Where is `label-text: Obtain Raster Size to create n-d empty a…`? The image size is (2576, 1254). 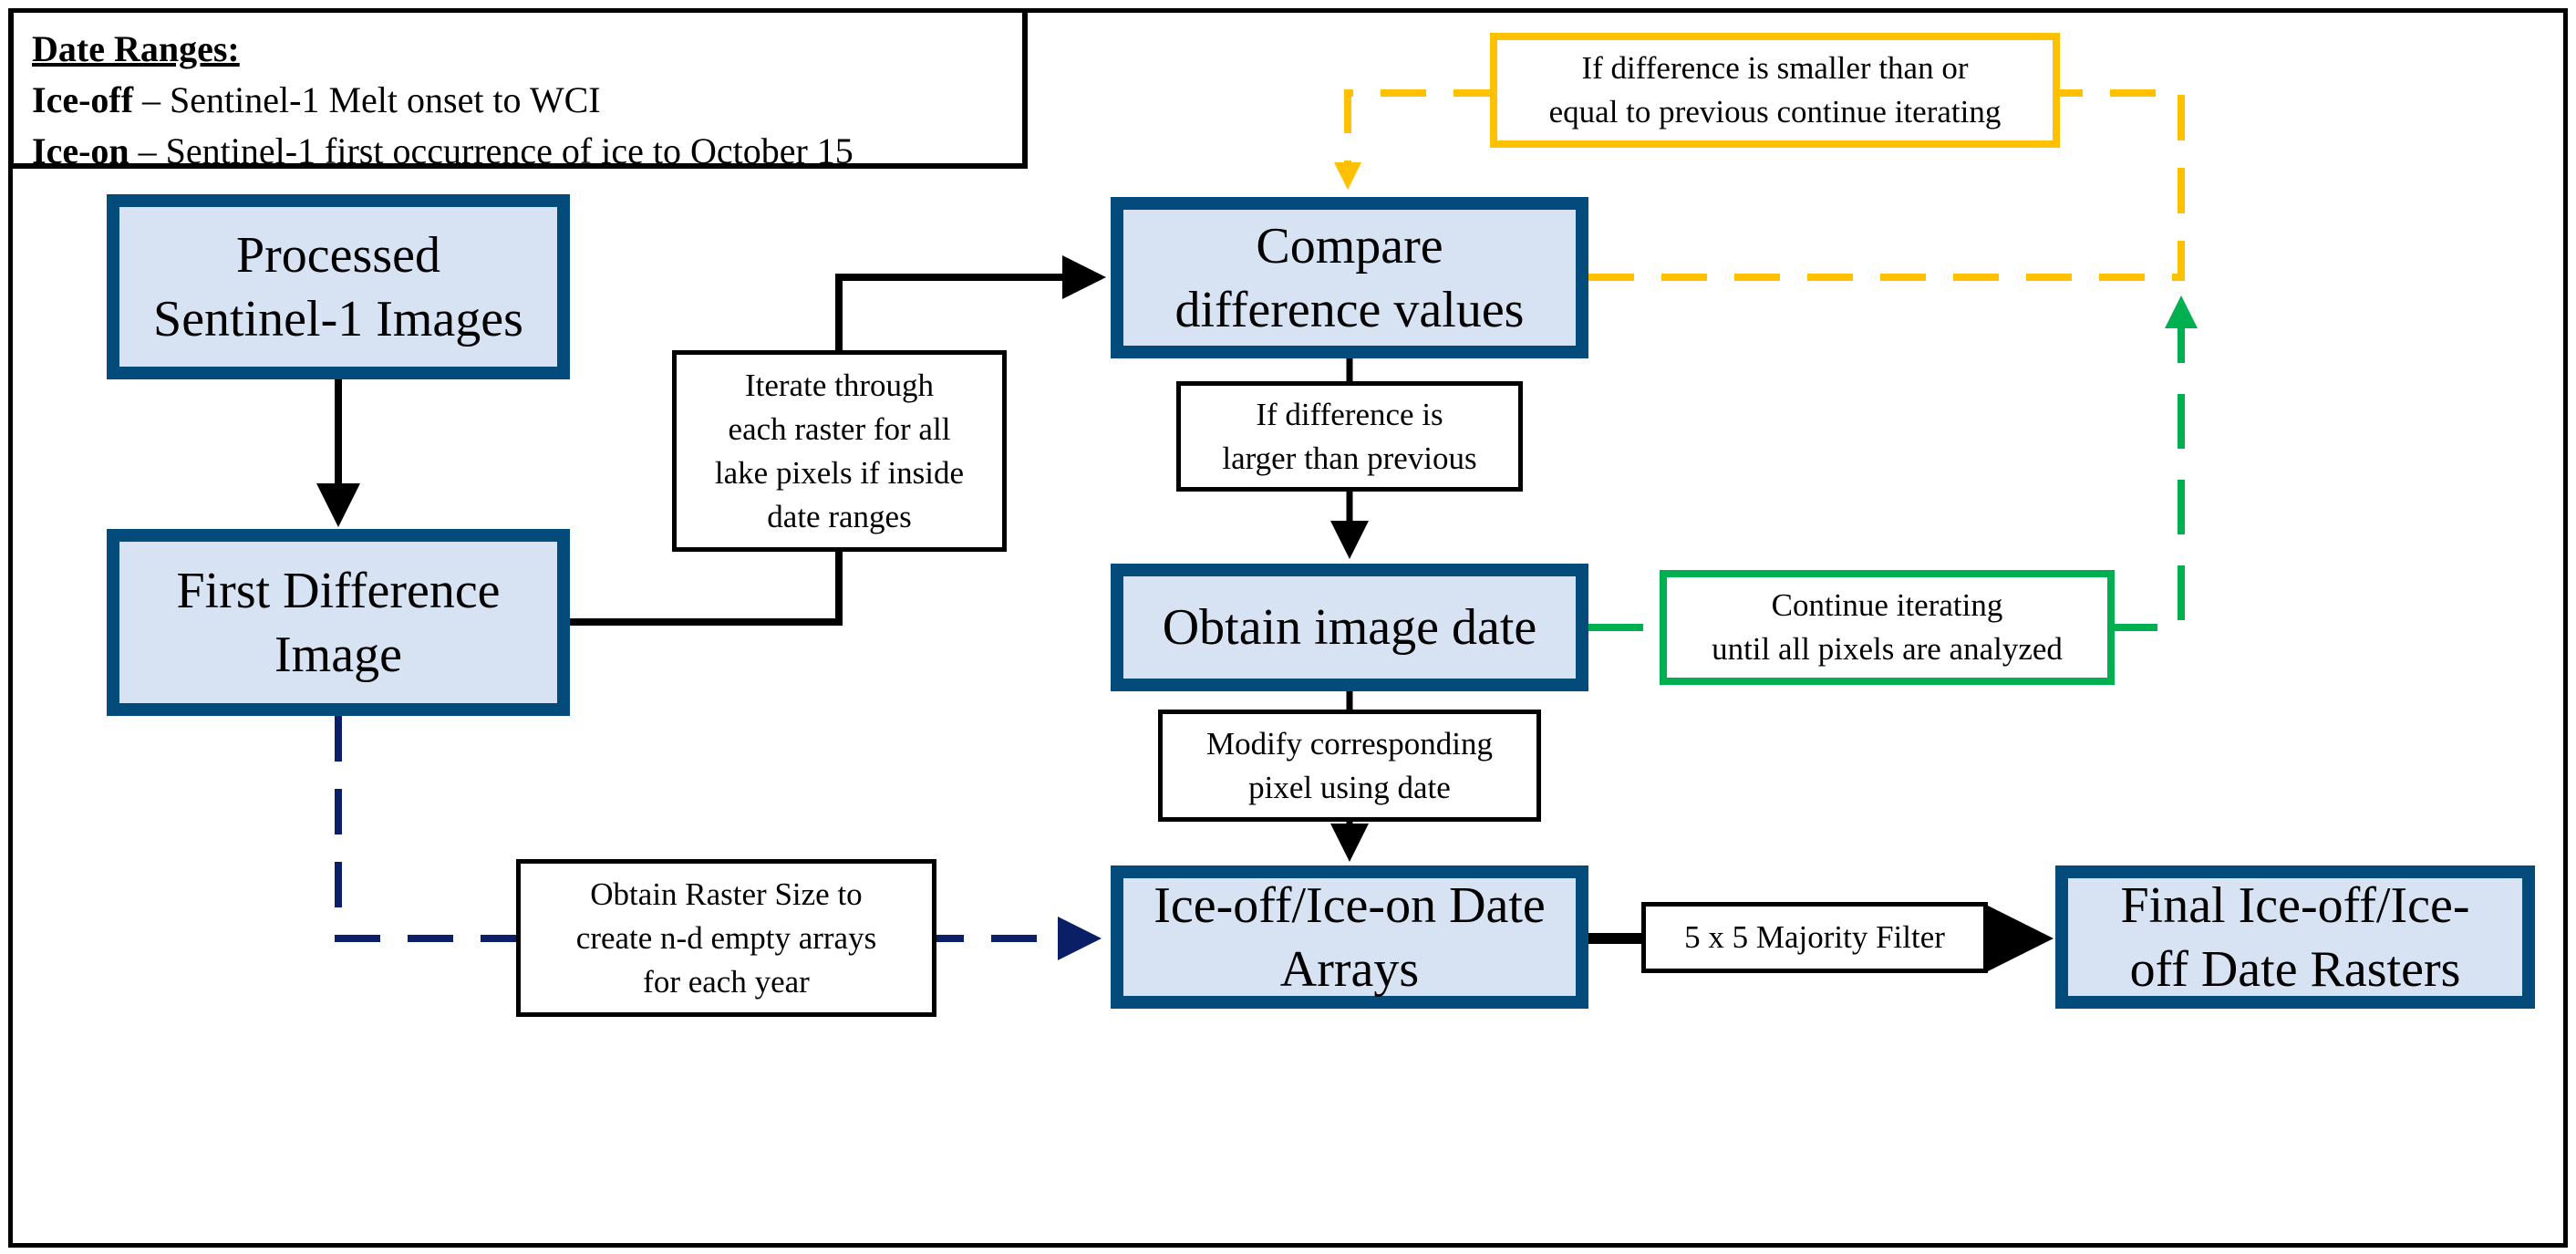 label-text: Obtain Raster Size to create n-d empty a… is located at coordinates (726, 938).